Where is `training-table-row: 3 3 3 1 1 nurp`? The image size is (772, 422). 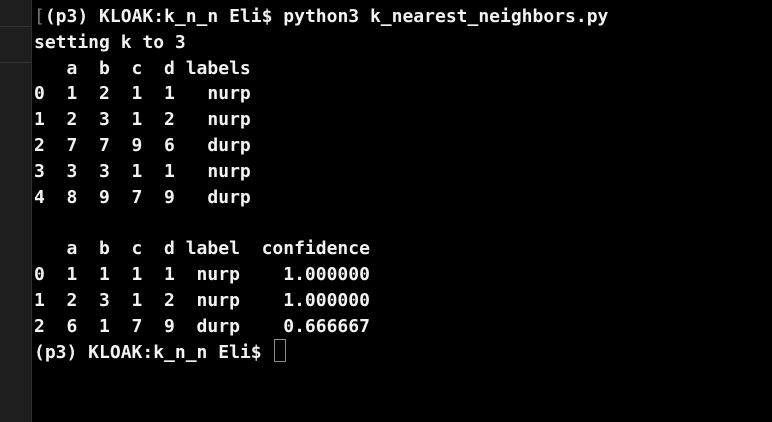
training-table-row: 3 3 3 1 1 nurp is located at coordinates (142, 171).